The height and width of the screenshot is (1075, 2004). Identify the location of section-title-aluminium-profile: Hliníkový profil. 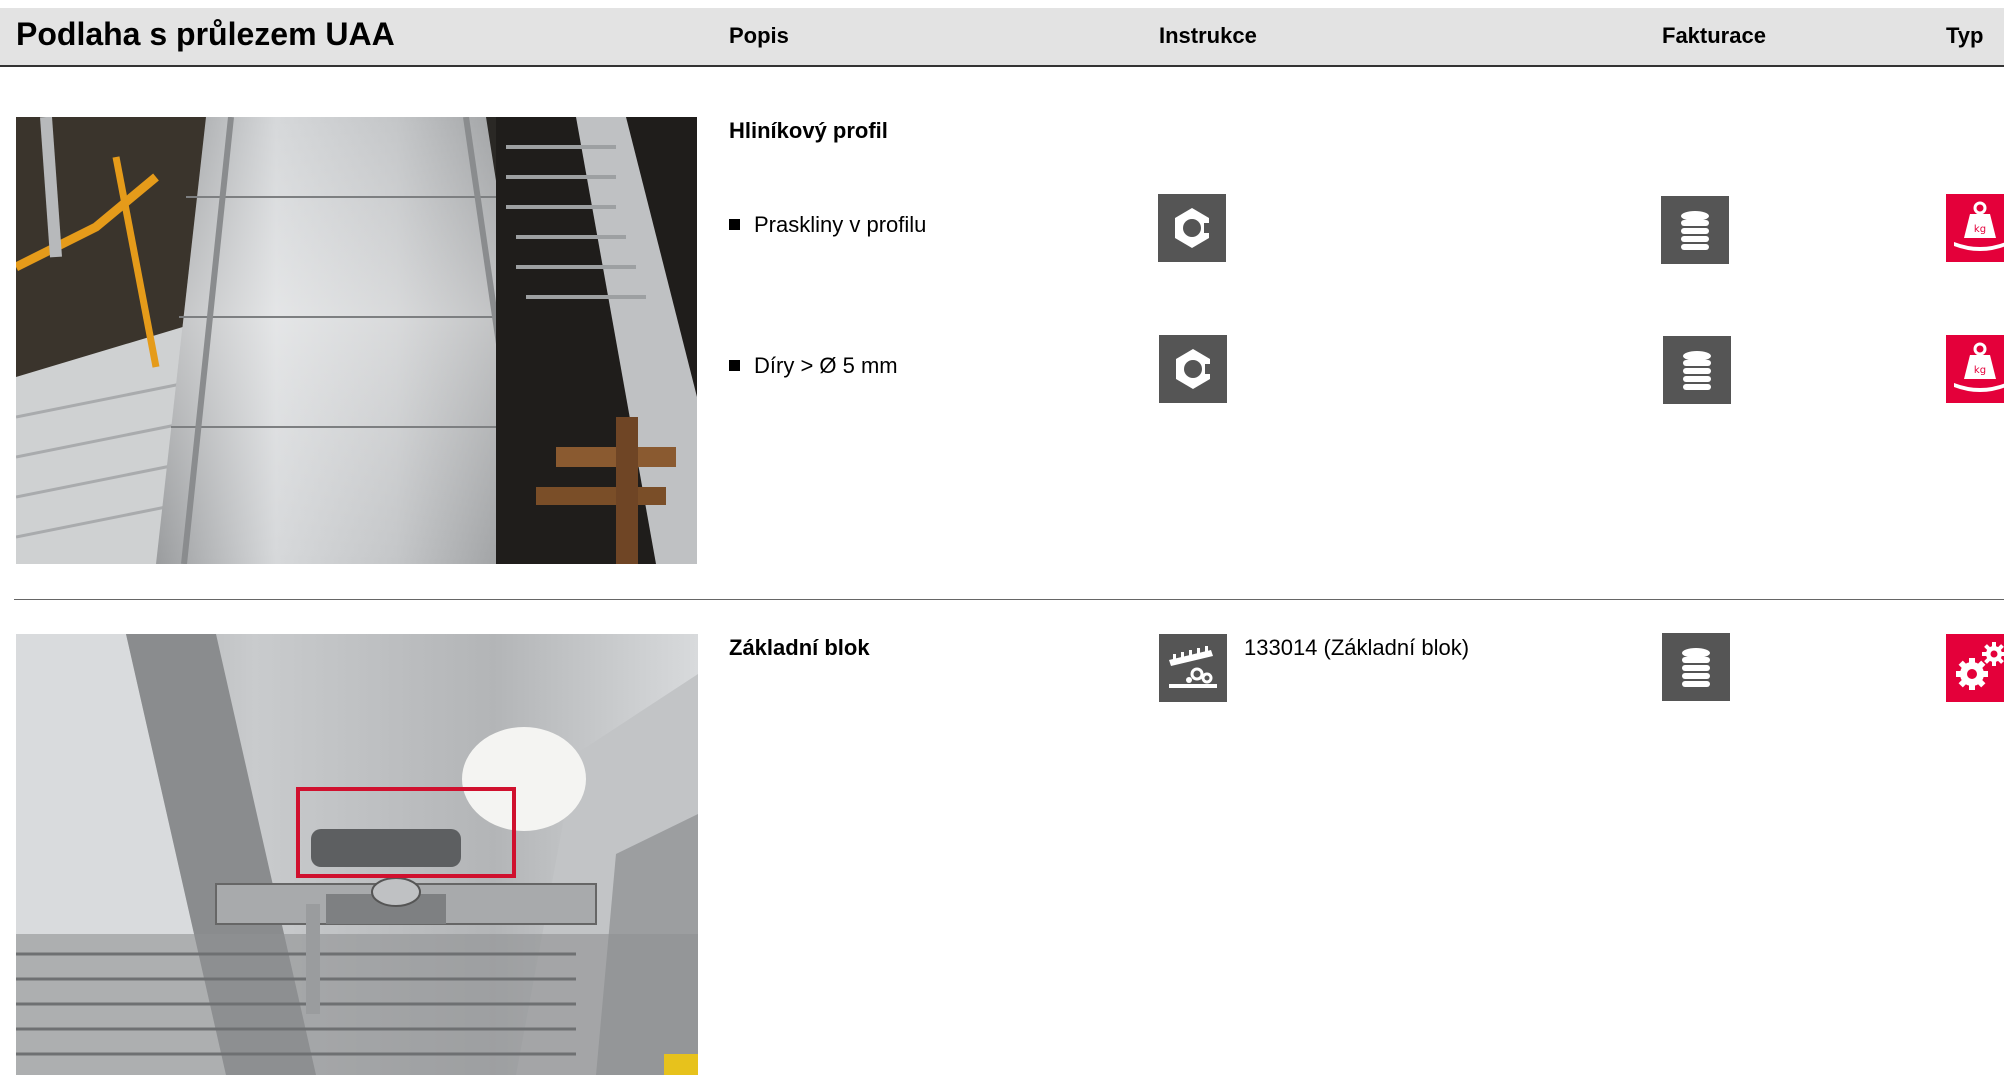
(808, 130).